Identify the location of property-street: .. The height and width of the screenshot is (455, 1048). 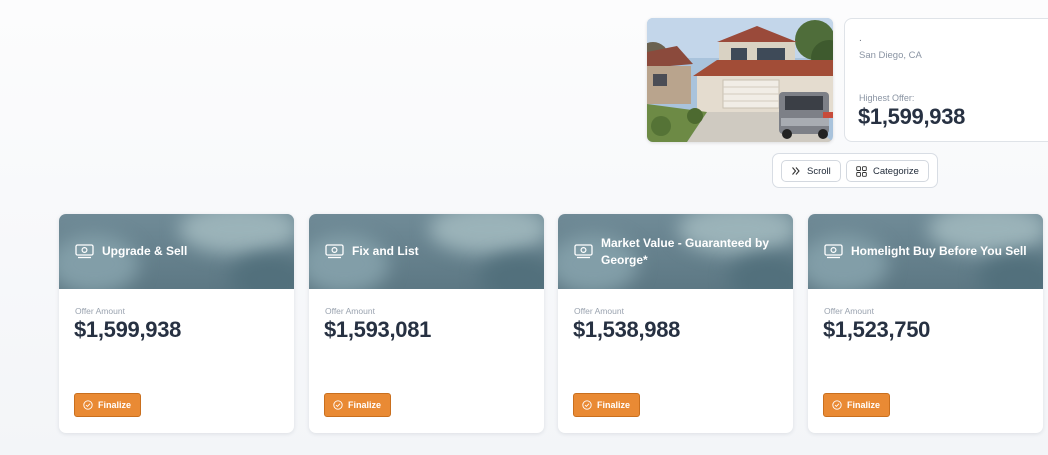
(860, 38).